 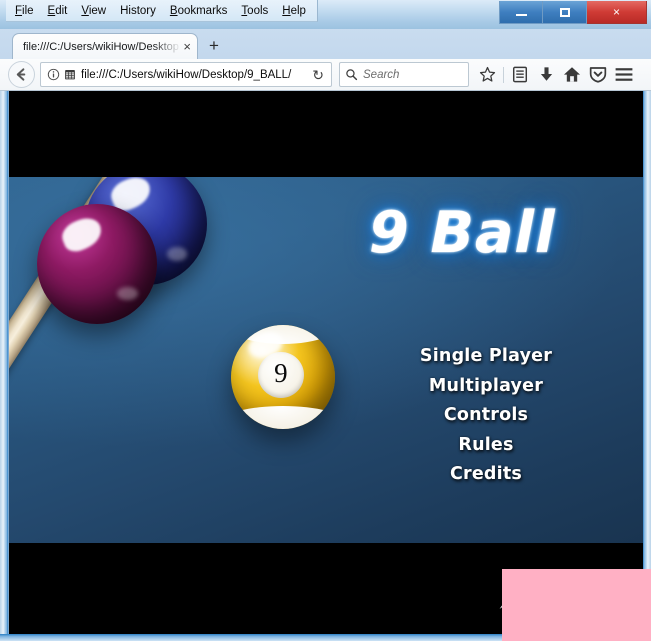 I want to click on close-icon: ×, so click(x=616, y=12).